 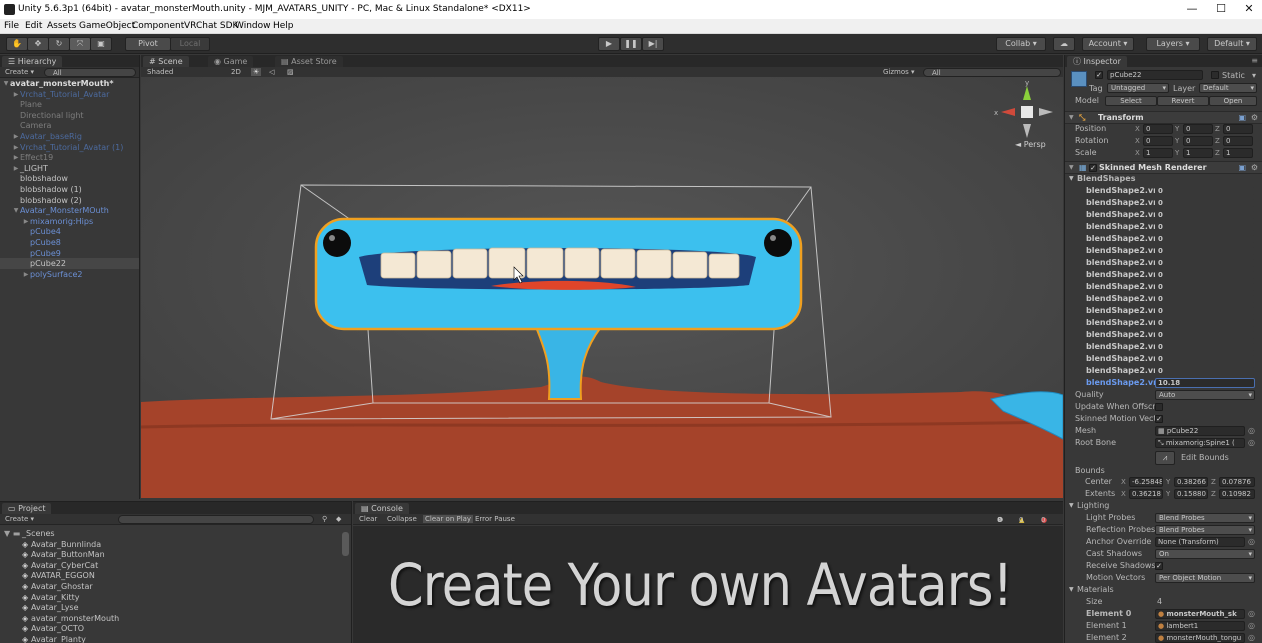 What do you see at coordinates (1159, 419) in the screenshot?
I see `skinned-motion-checkbox: ✓` at bounding box center [1159, 419].